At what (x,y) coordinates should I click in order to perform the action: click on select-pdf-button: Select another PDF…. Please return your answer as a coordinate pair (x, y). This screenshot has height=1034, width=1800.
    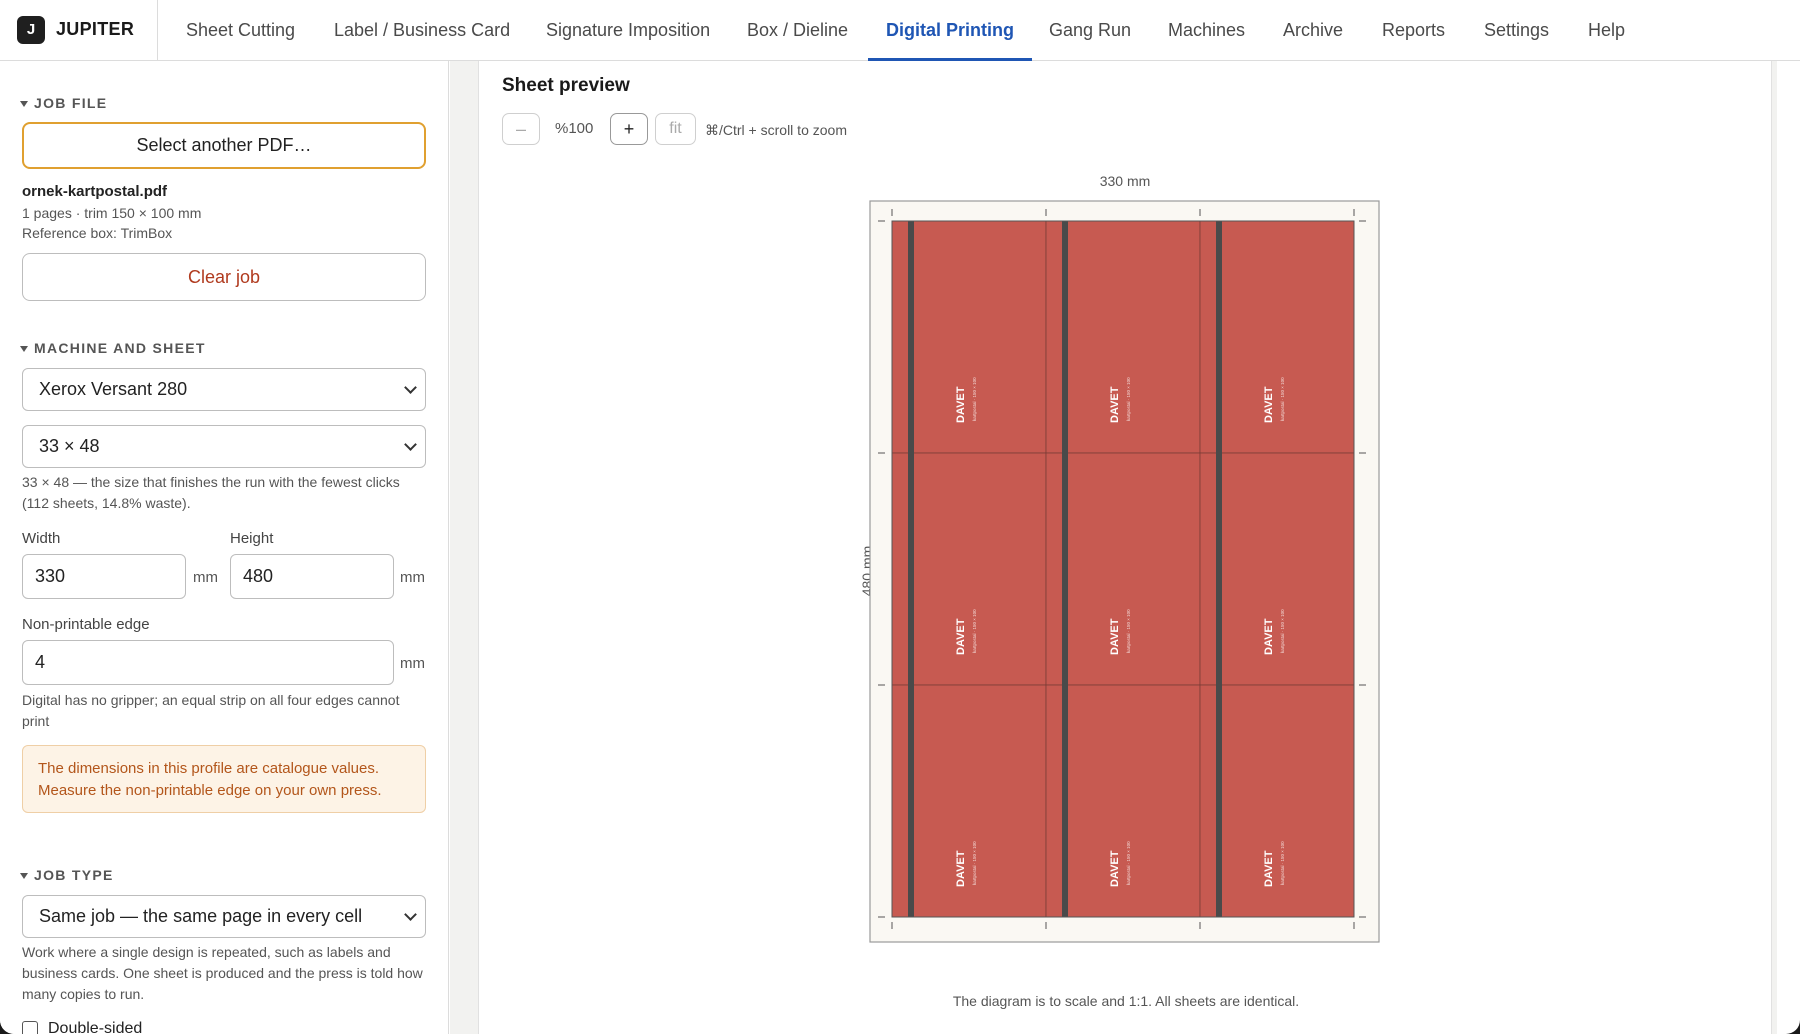
    Looking at the image, I should click on (224, 145).